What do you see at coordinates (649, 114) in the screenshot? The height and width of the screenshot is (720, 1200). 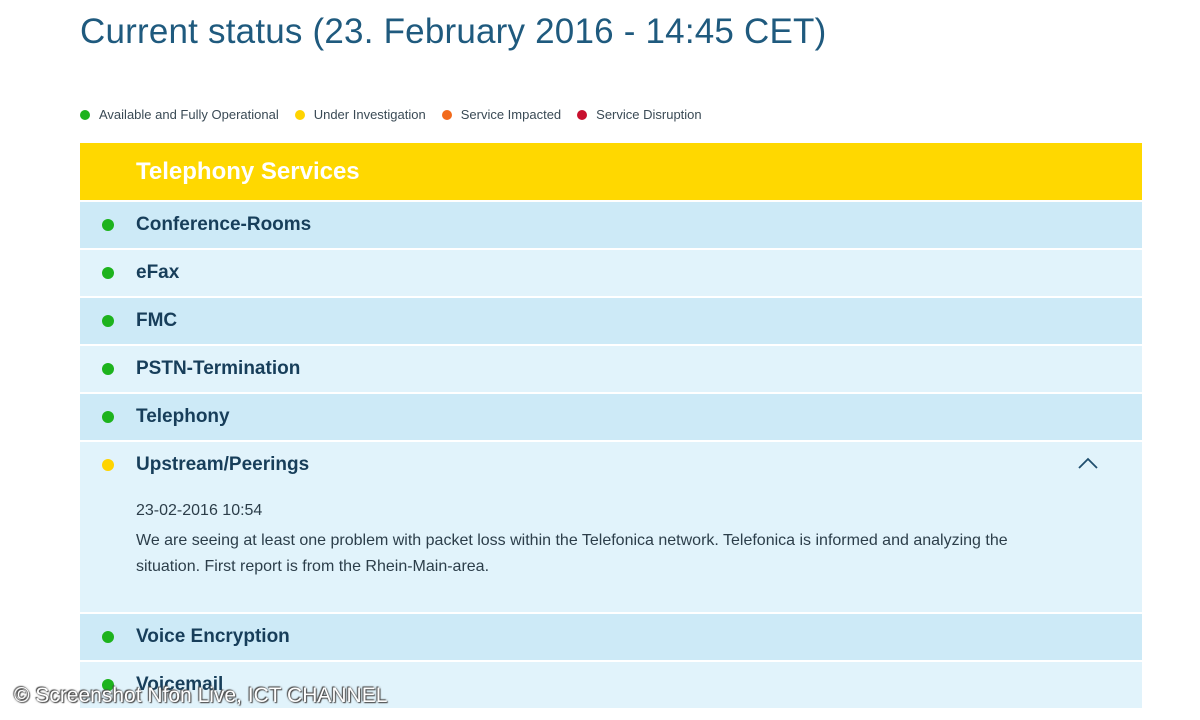 I see `legend-label: Service Disruption` at bounding box center [649, 114].